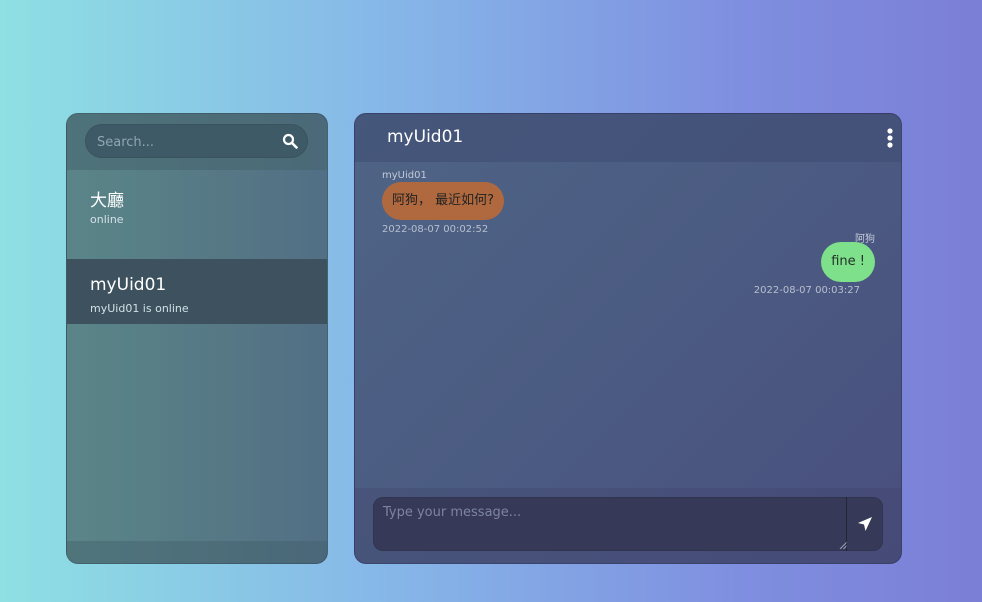 The image size is (982, 602). I want to click on send-button, so click(864, 524).